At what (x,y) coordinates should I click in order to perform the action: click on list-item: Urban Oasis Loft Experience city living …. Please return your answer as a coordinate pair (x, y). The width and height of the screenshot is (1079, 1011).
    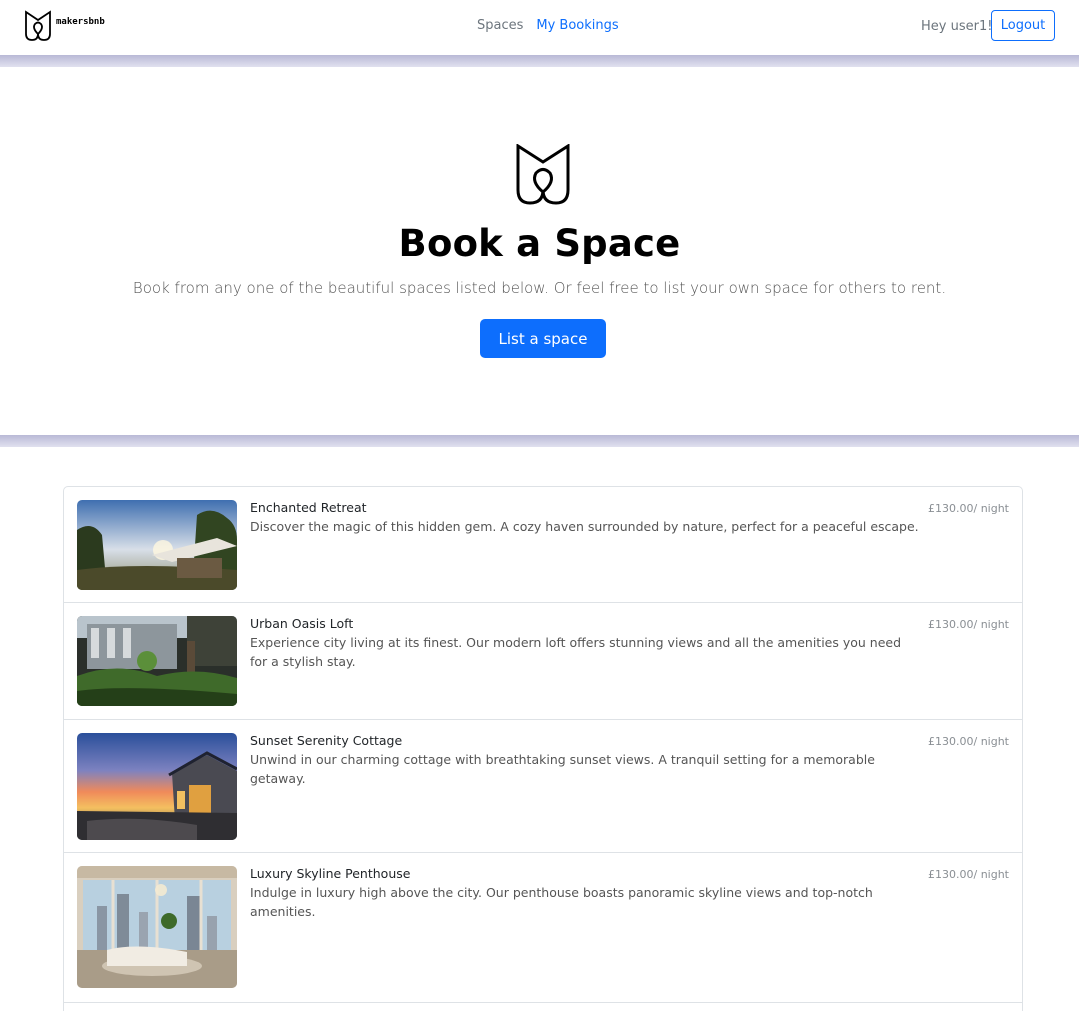
    Looking at the image, I should click on (543, 661).